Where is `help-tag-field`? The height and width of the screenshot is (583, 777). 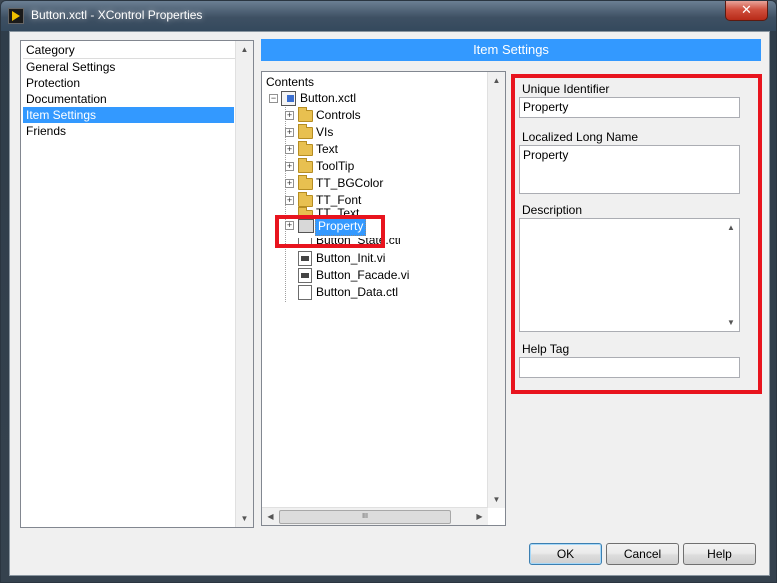 help-tag-field is located at coordinates (629, 367).